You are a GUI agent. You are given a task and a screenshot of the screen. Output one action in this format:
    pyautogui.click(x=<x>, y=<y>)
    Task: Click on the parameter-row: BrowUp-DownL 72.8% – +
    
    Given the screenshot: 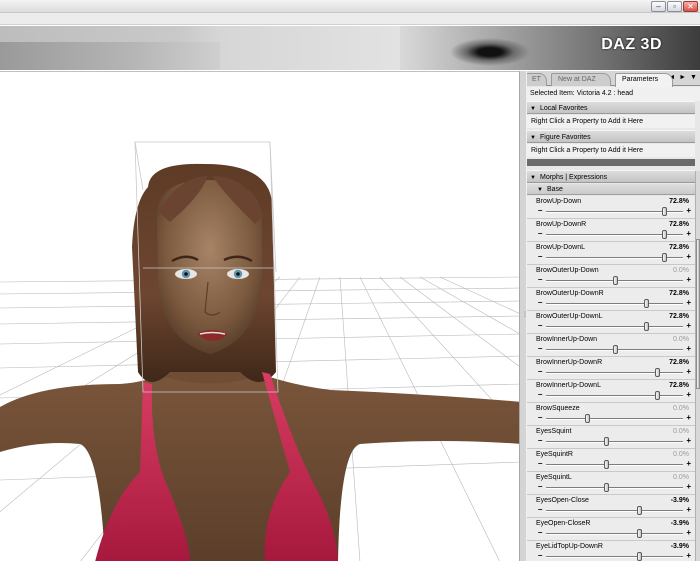 What is the action you would take?
    pyautogui.click(x=611, y=253)
    